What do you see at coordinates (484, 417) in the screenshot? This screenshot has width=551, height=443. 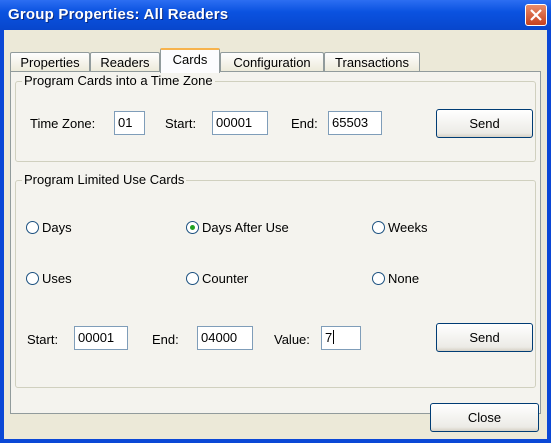 I see `close-button: Close` at bounding box center [484, 417].